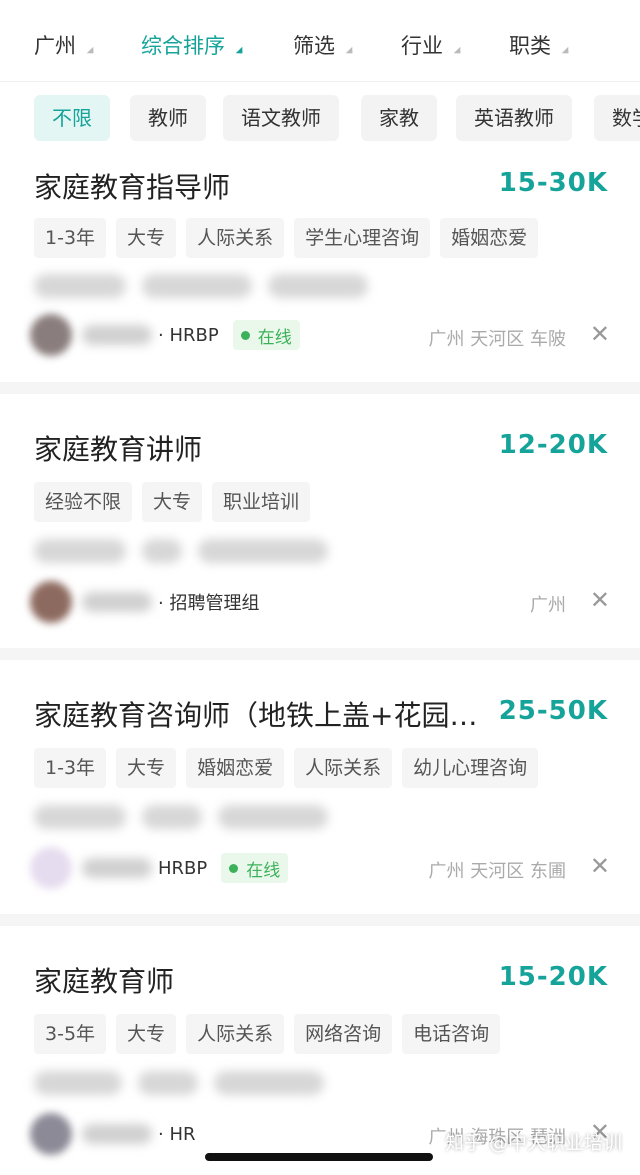 The image size is (640, 1175). I want to click on filter-city-label: 广州, so click(55, 46).